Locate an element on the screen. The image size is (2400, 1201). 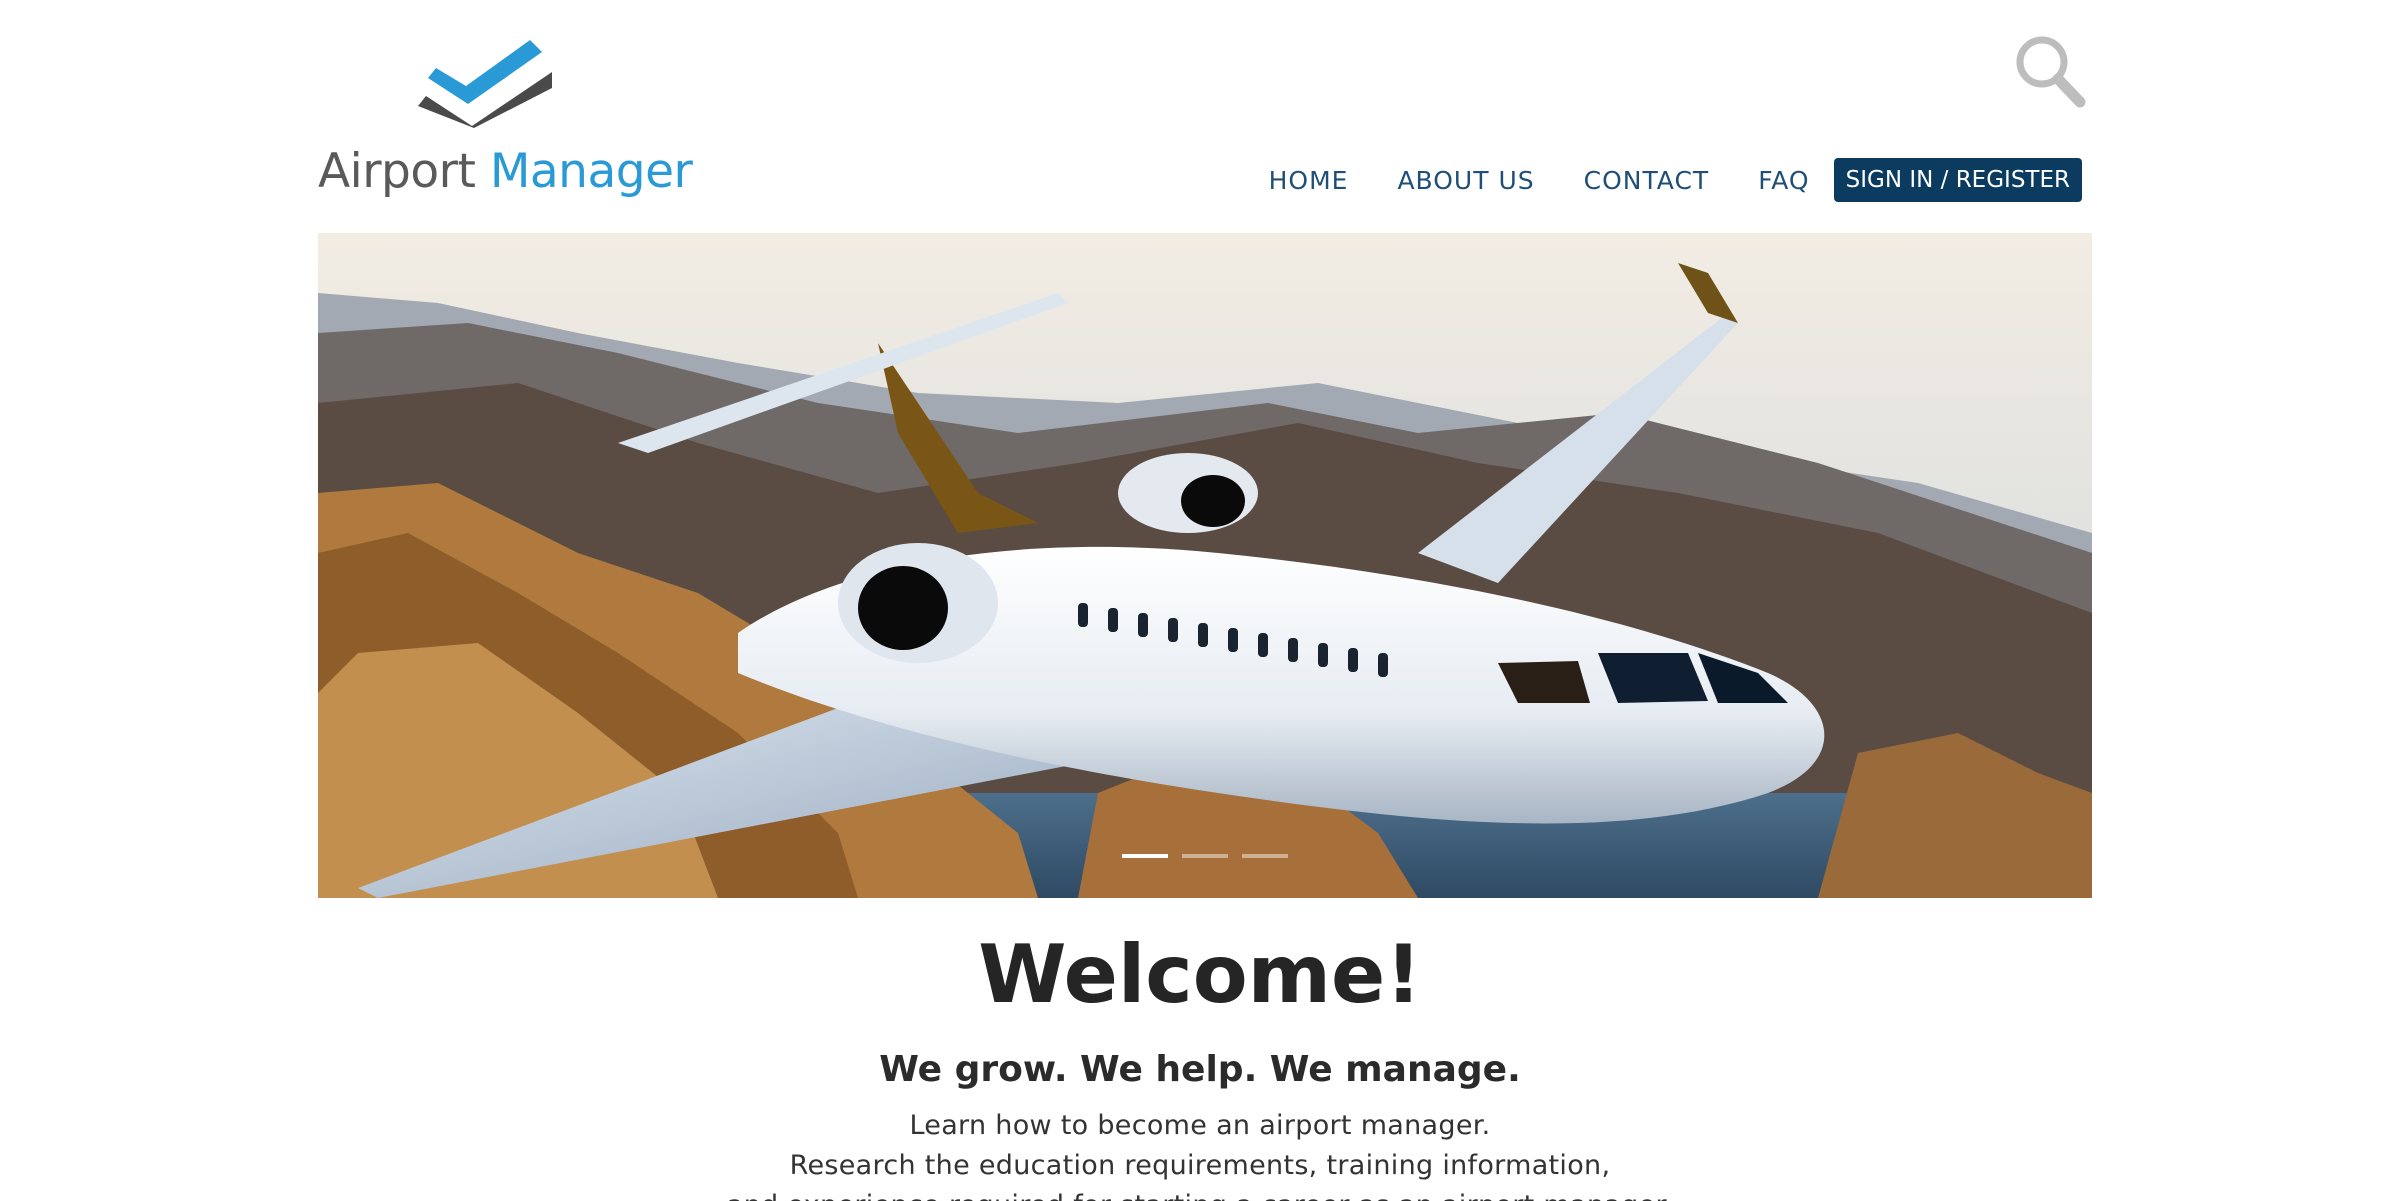
carousel-indicators is located at coordinates (1205, 856).